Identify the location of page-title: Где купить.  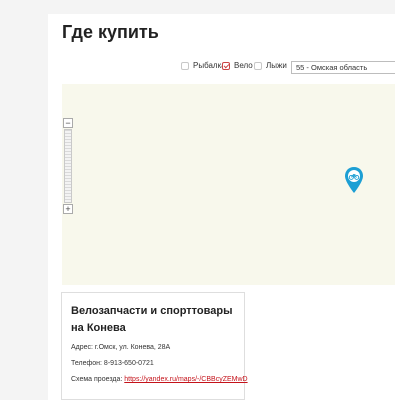
(110, 32).